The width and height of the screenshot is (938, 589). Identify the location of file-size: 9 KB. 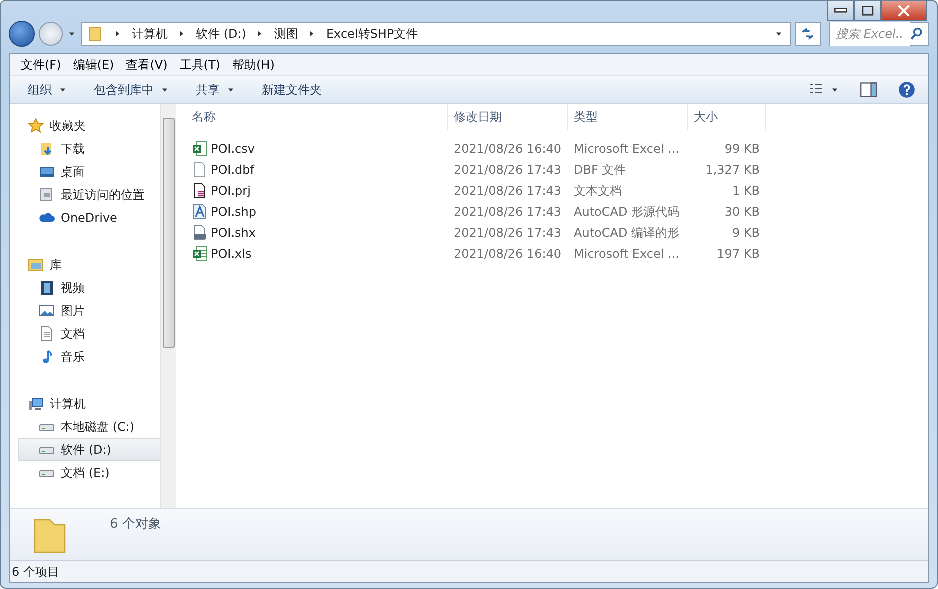
(746, 233).